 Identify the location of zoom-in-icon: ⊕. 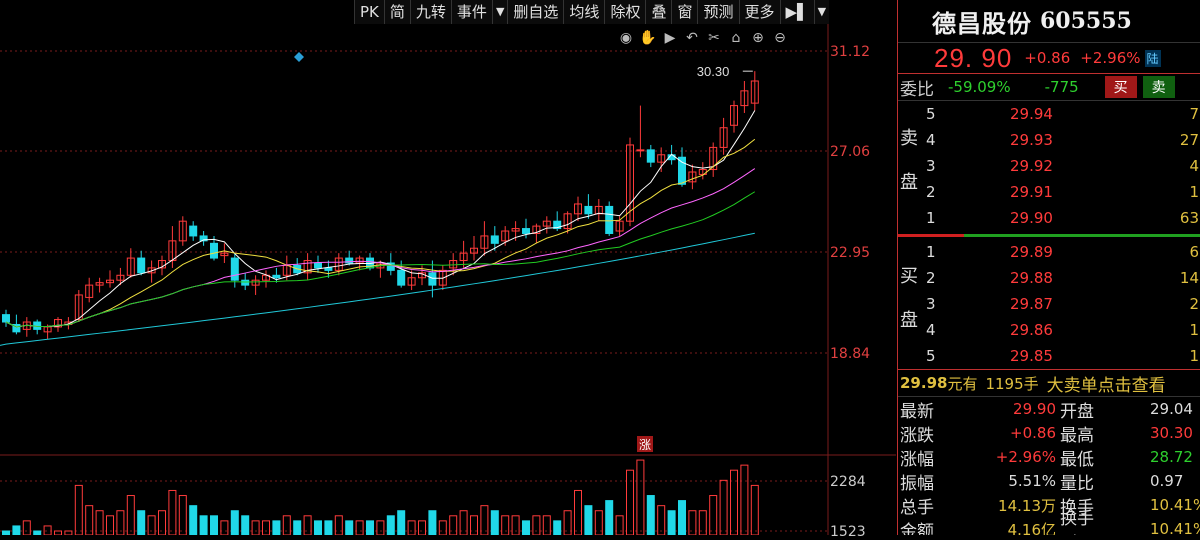
(758, 38).